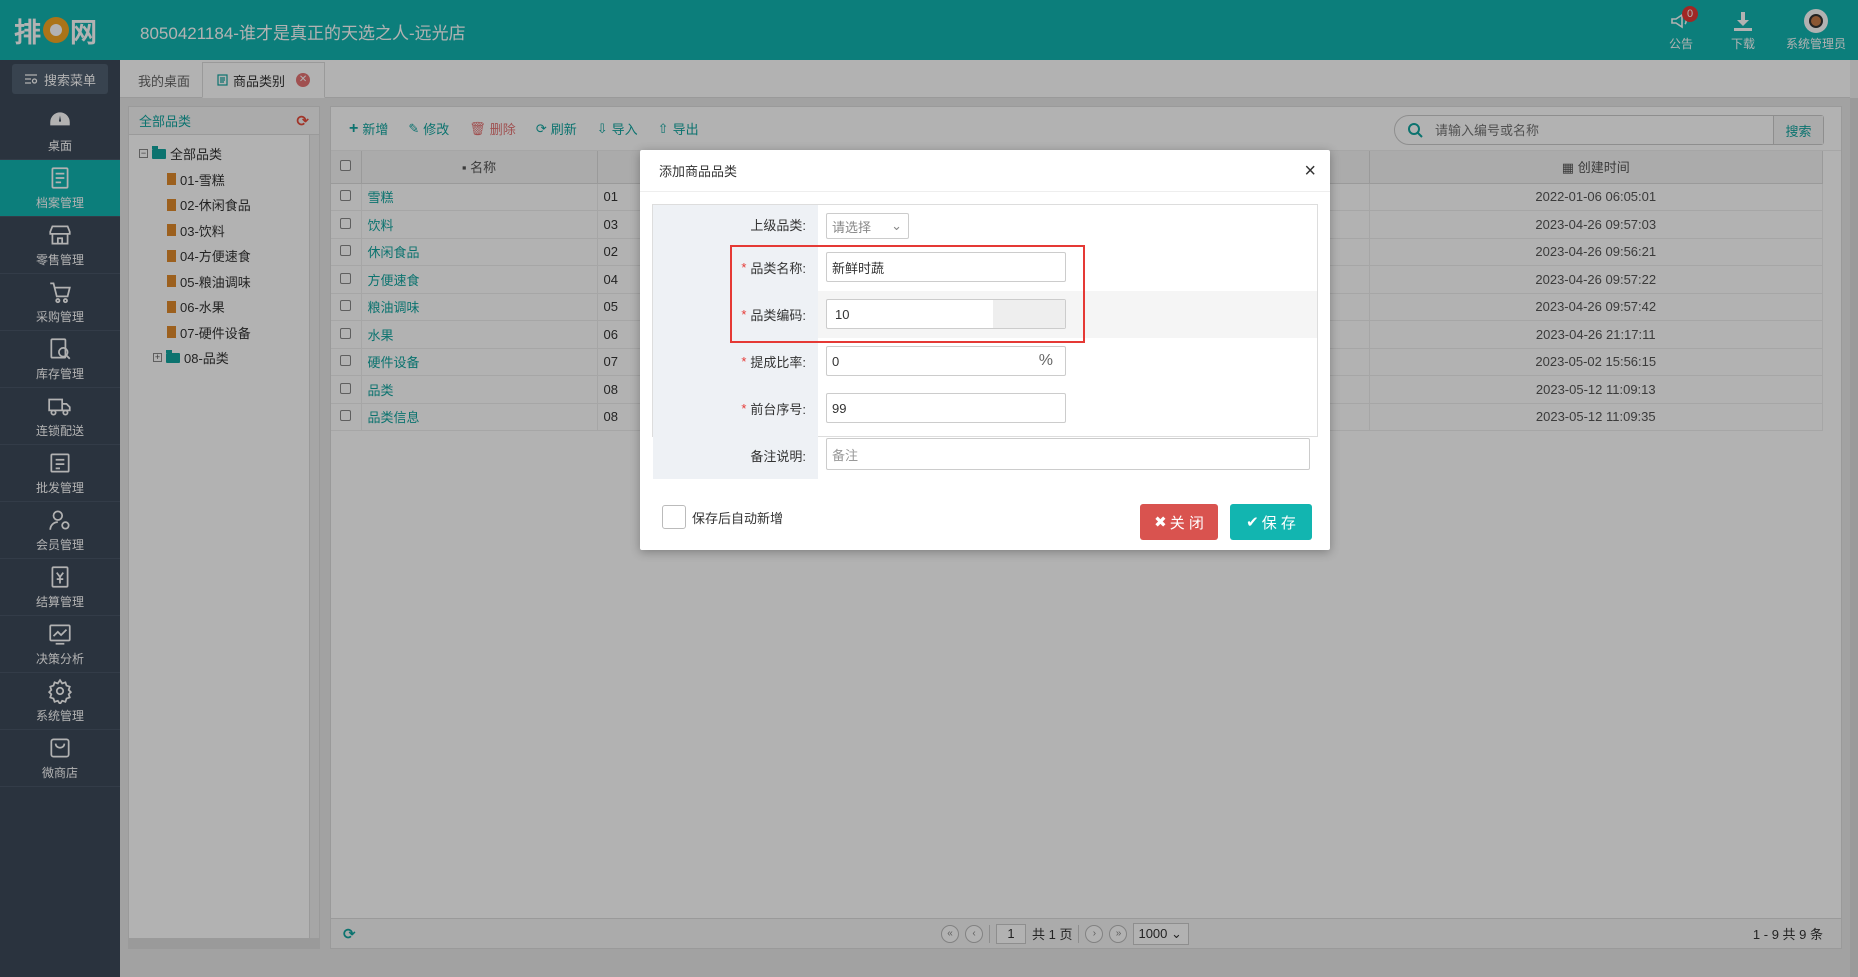 The image size is (1858, 977). I want to click on close-icon: ×, so click(1310, 171).